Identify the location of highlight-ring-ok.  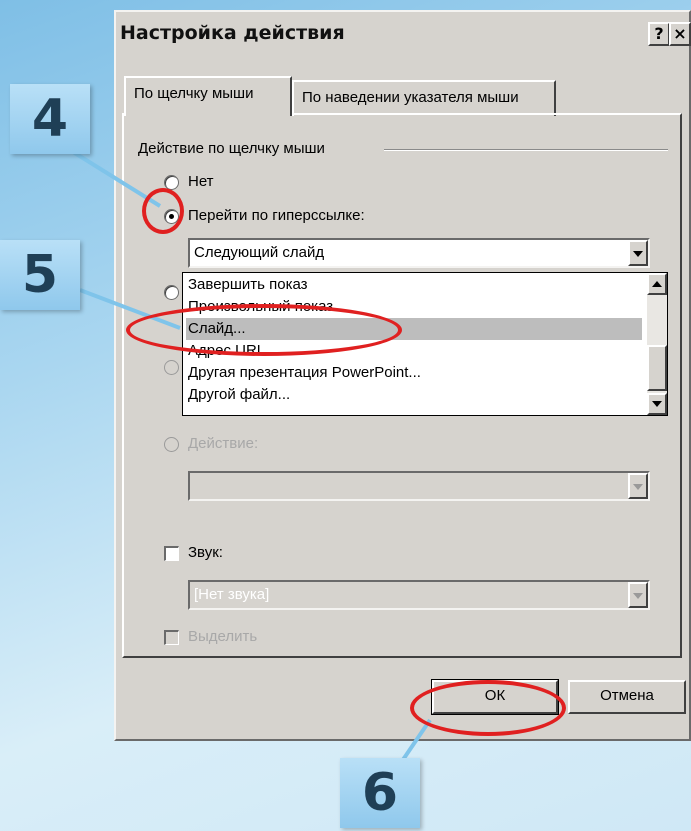
(488, 708).